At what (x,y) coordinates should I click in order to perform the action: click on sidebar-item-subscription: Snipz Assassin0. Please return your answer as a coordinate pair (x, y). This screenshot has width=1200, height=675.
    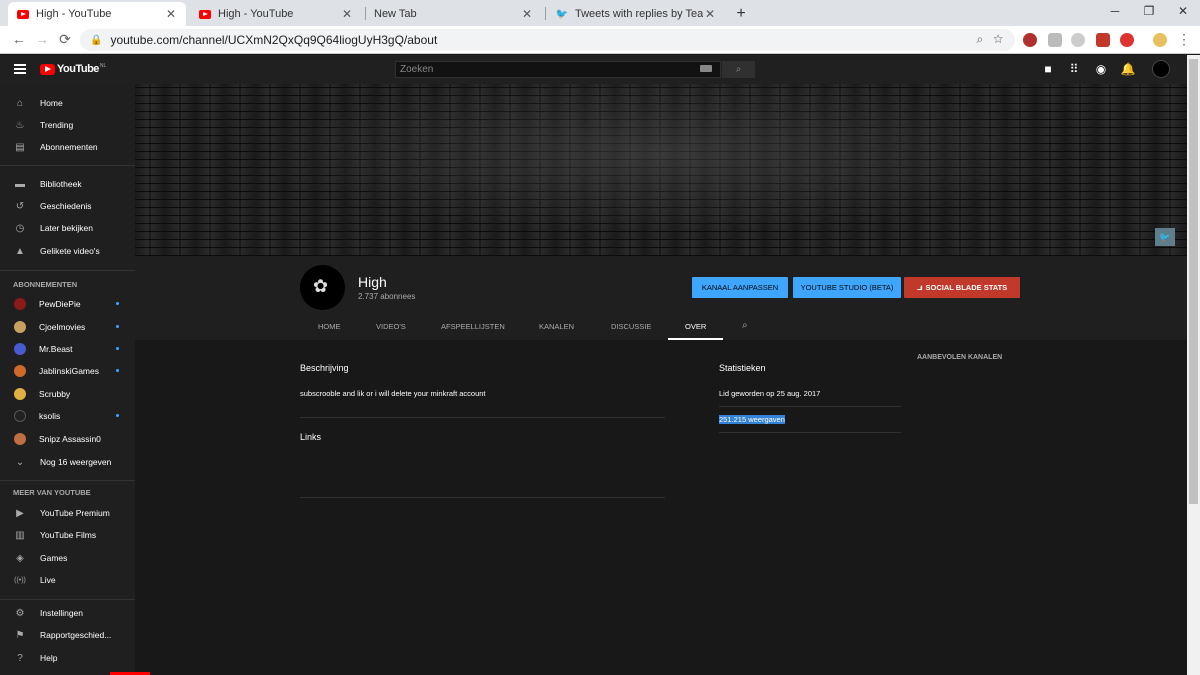
    Looking at the image, I should click on (67, 439).